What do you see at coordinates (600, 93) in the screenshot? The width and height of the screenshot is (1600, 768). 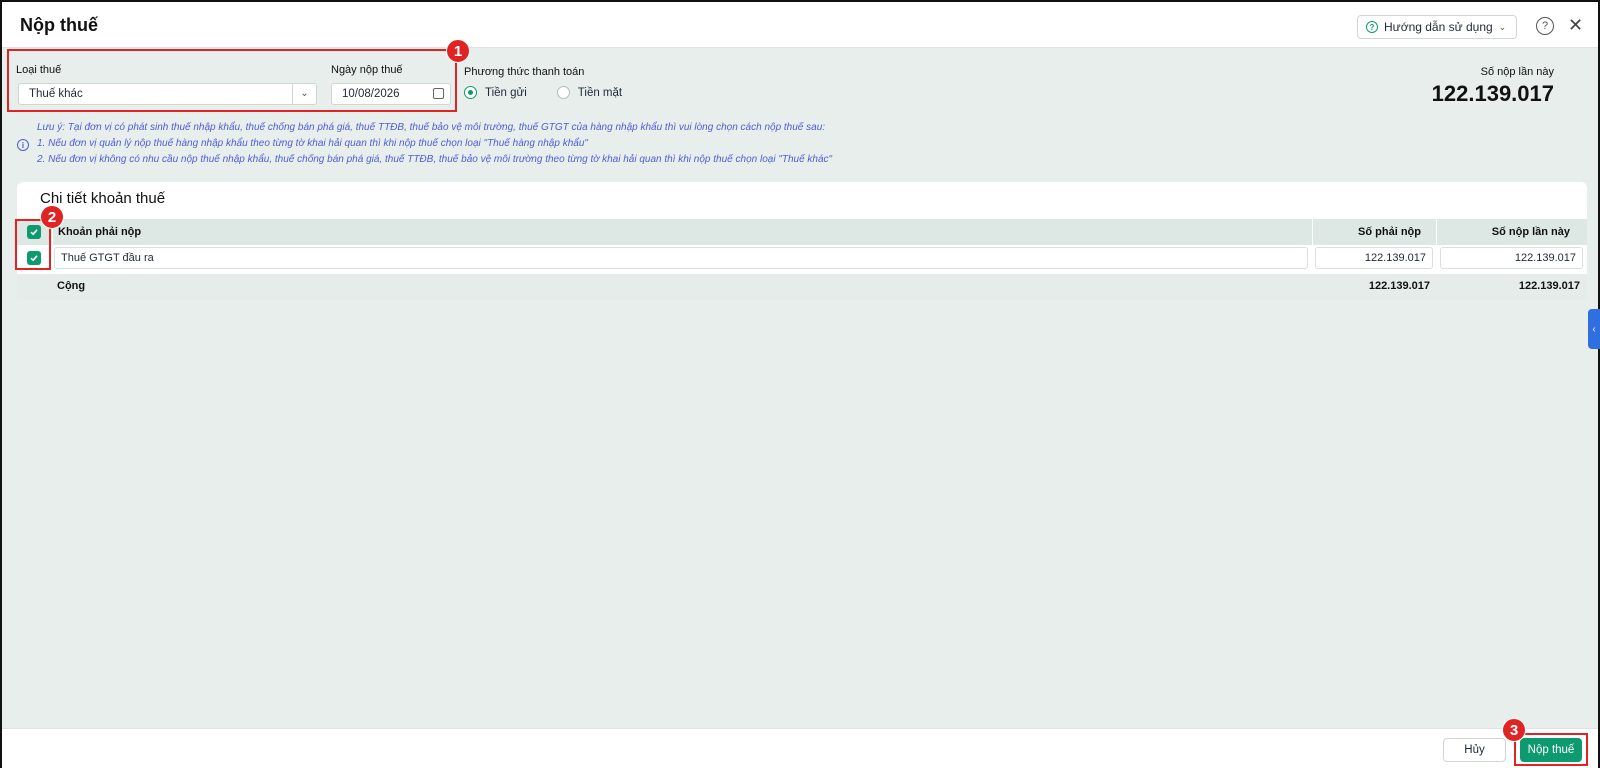 I see `radio-cash-label: Tiền mặt` at bounding box center [600, 93].